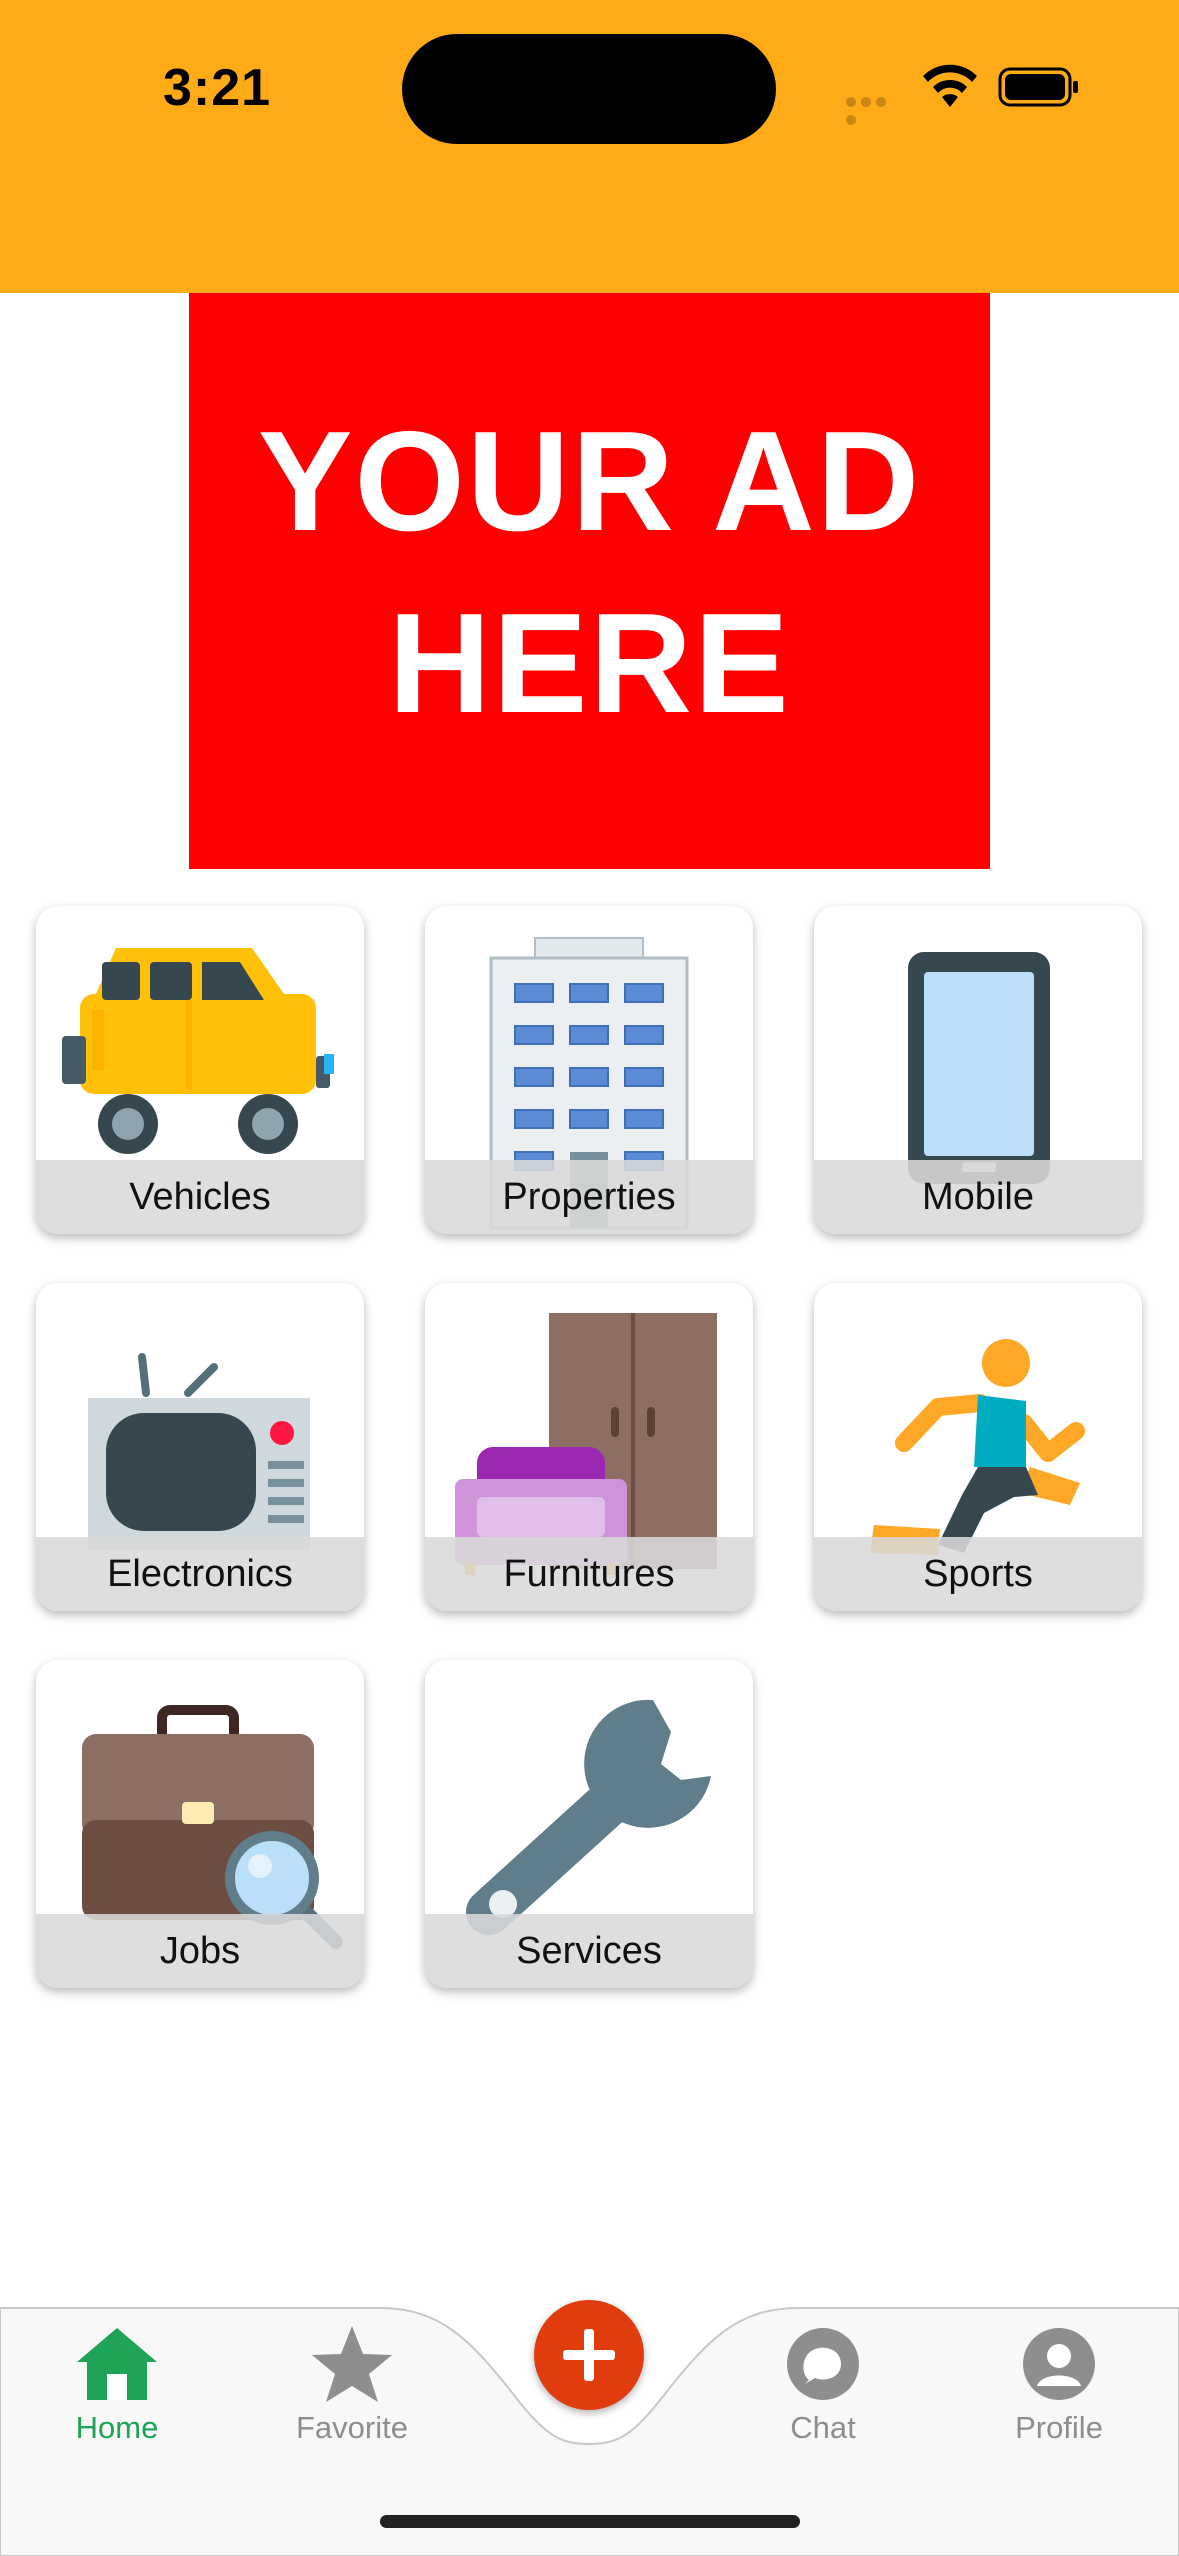 This screenshot has width=1179, height=2556. What do you see at coordinates (200, 1574) in the screenshot?
I see `category-label: Electronics` at bounding box center [200, 1574].